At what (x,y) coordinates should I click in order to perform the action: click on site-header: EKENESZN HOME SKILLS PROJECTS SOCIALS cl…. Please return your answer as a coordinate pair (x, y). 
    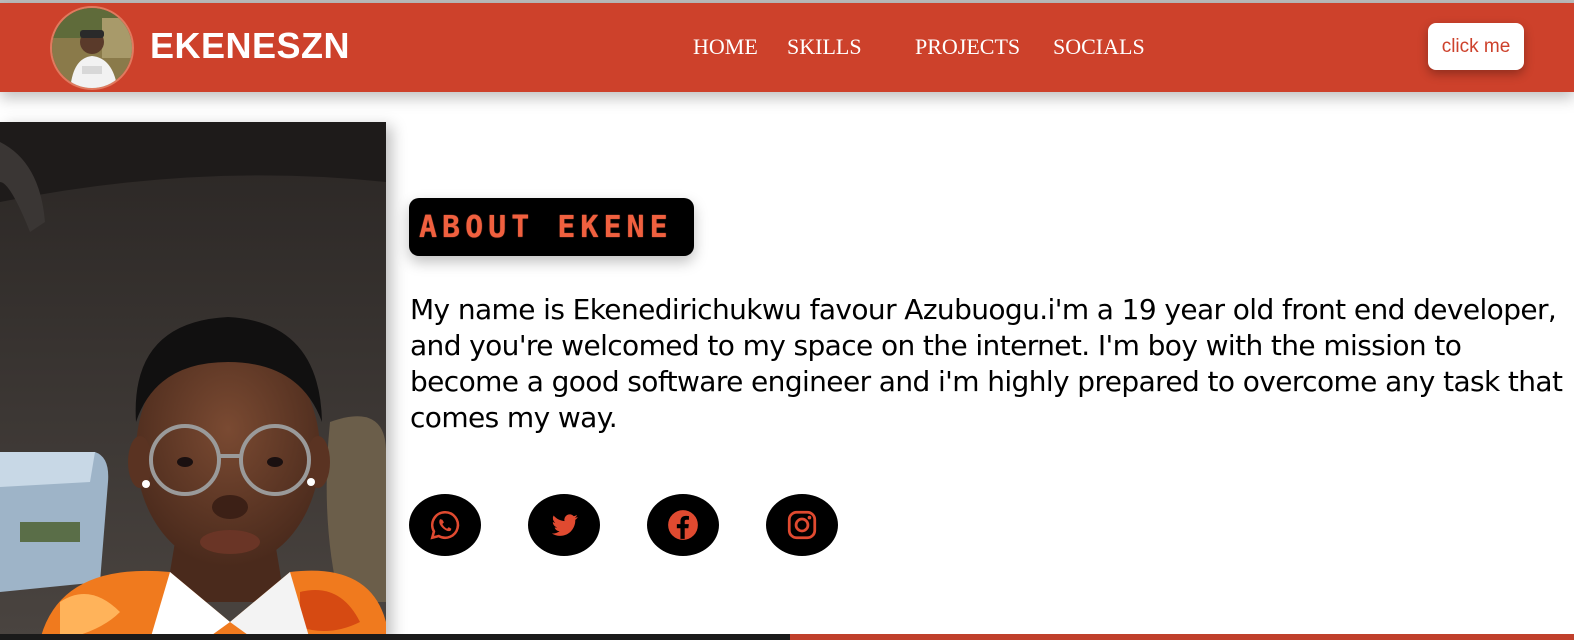
    Looking at the image, I should click on (787, 47).